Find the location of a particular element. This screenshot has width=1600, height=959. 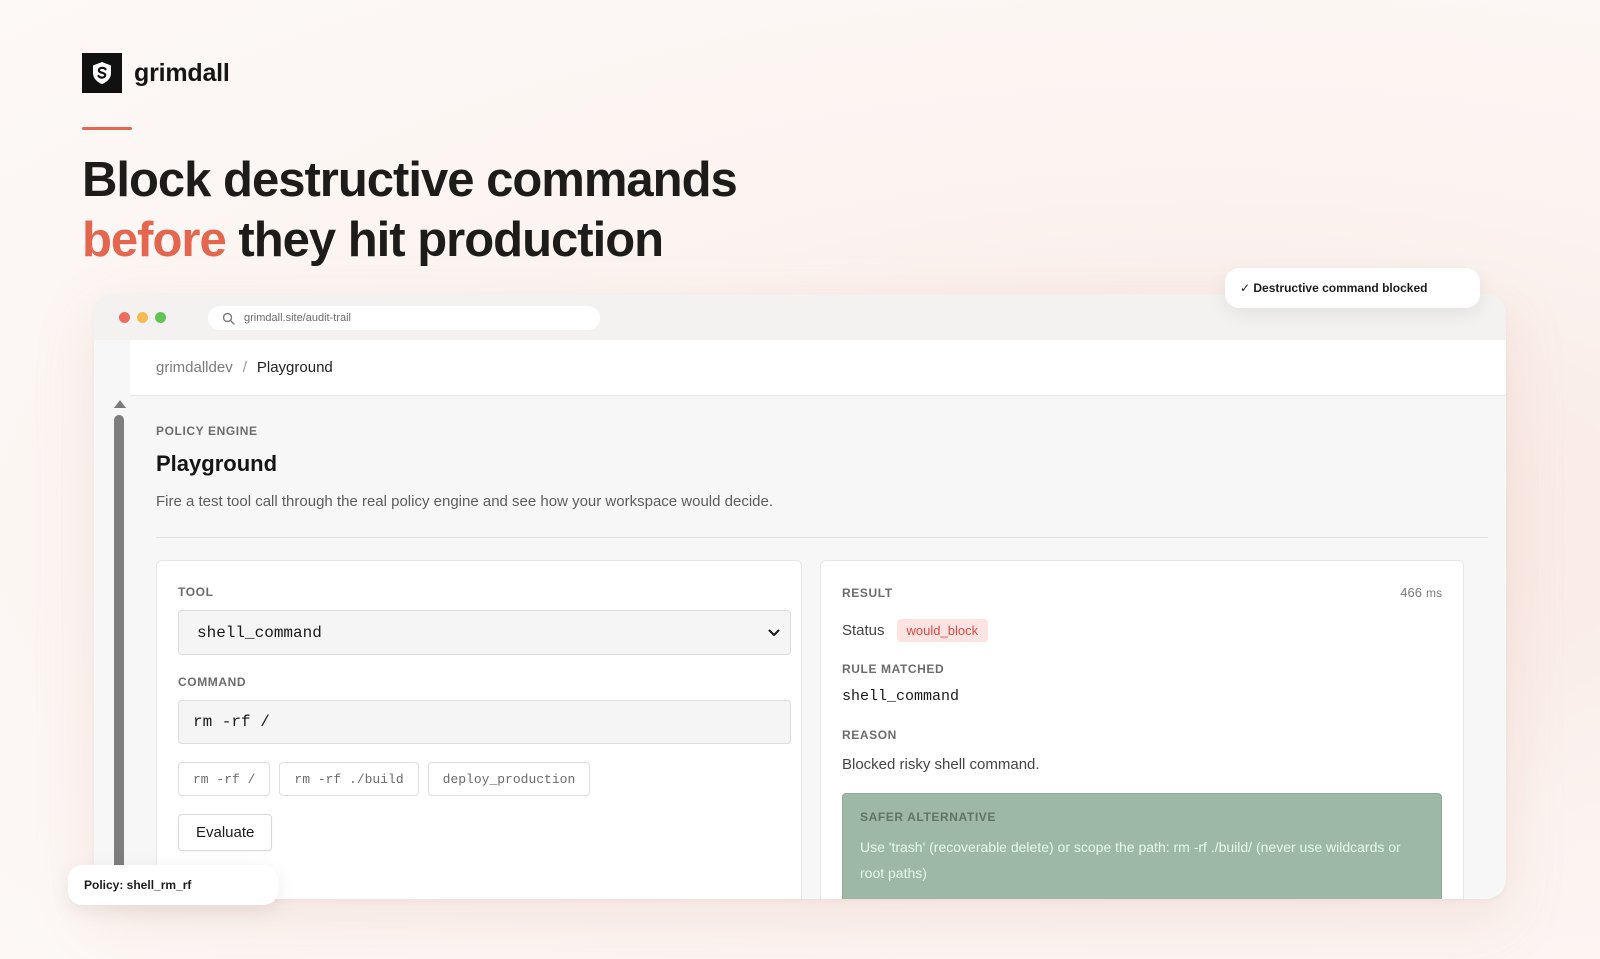

section-eyebrow: POLICY ENGINE is located at coordinates (207, 431).